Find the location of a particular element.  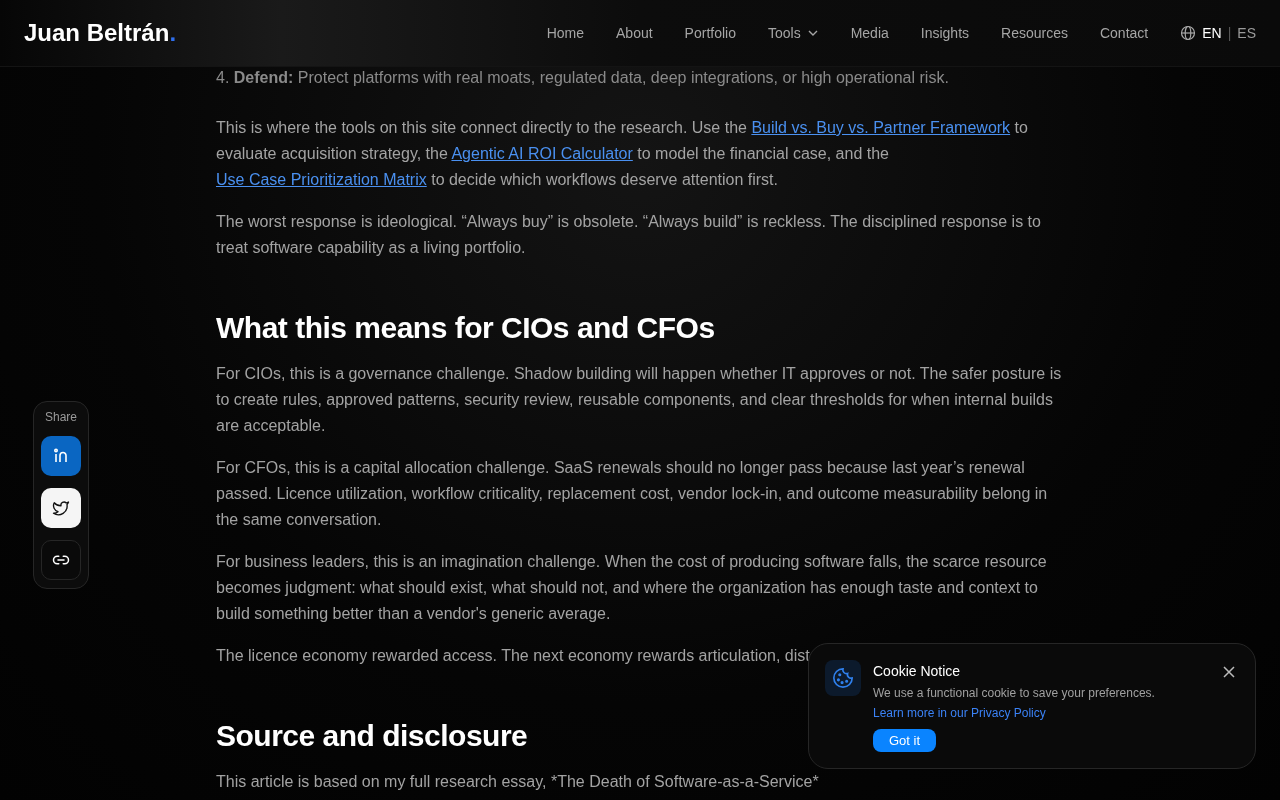

nav-link: About is located at coordinates (634, 33).